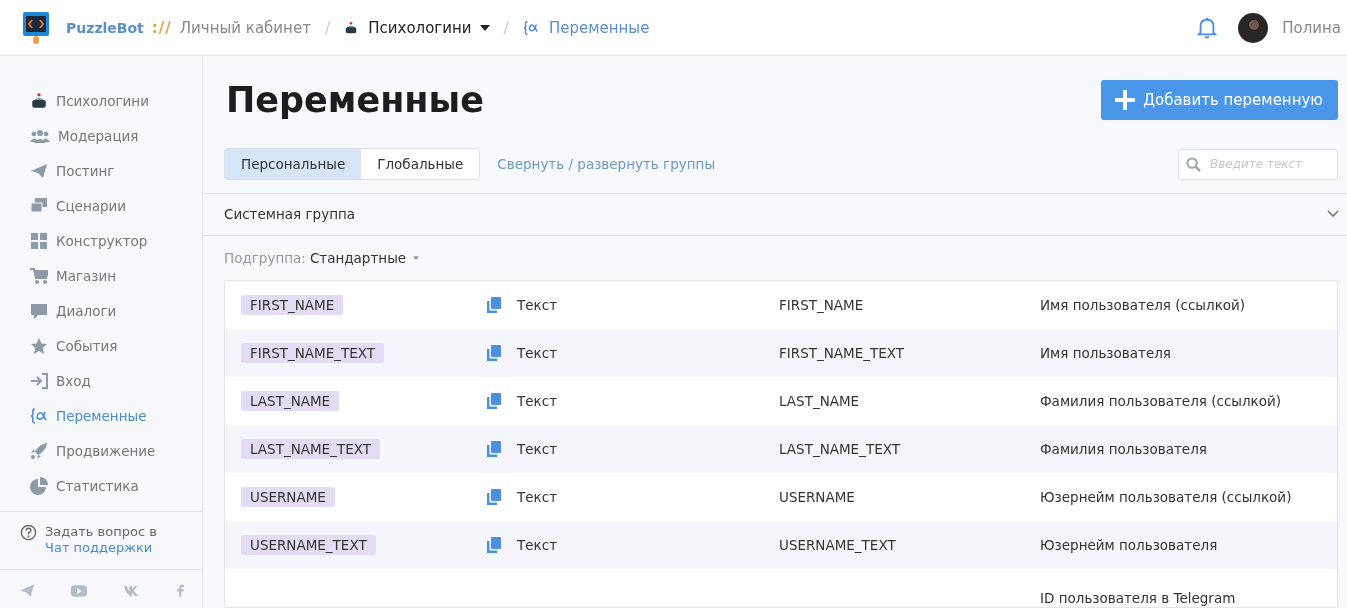 This screenshot has width=1347, height=608. I want to click on user-name: Полина, so click(1311, 27).